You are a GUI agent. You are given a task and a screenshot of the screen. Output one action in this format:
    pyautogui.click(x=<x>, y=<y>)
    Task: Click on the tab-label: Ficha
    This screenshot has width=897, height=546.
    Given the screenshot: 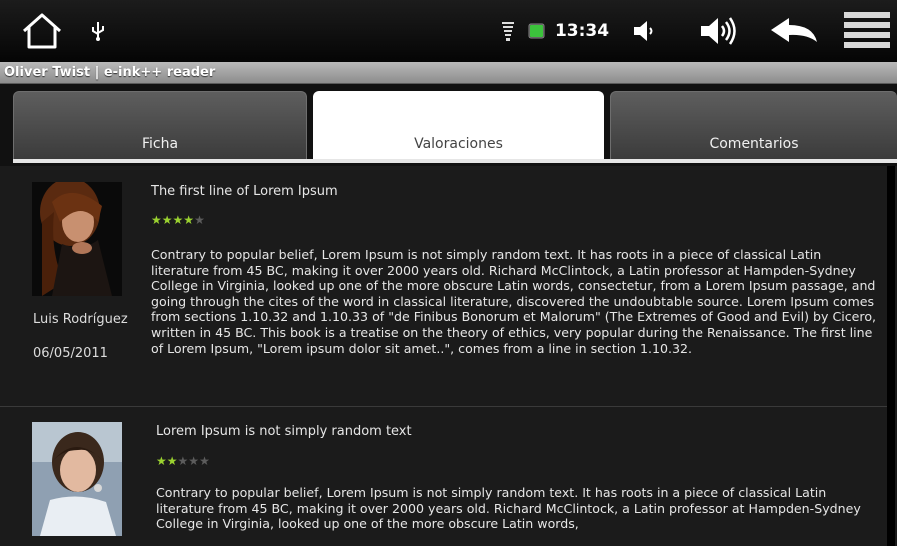 What is the action you would take?
    pyautogui.click(x=160, y=144)
    